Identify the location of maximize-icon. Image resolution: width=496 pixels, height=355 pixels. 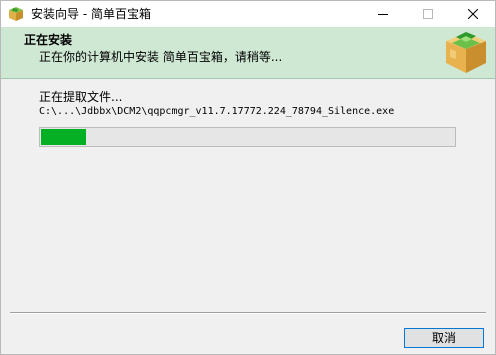
(427, 14).